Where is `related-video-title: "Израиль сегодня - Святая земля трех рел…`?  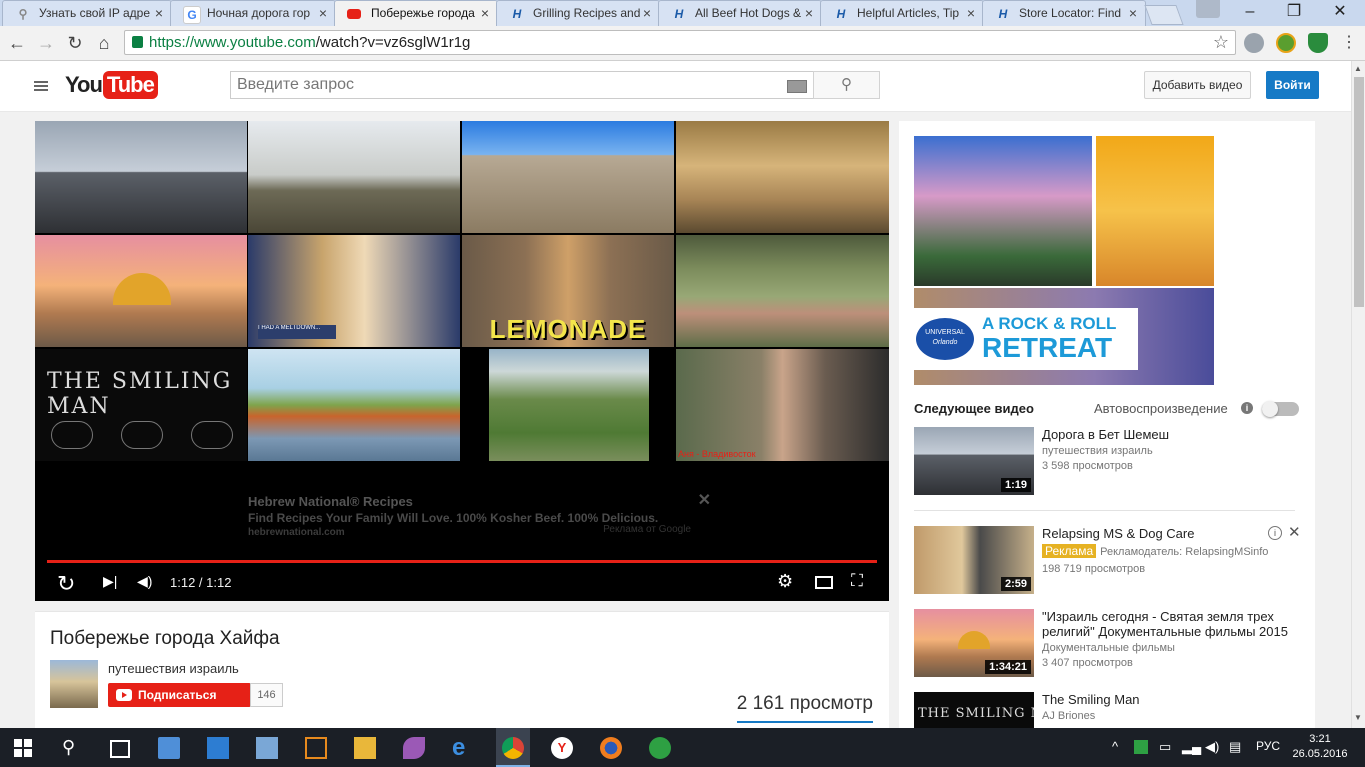 related-video-title: "Израиль сегодня - Святая земля трех рел… is located at coordinates (1173, 624).